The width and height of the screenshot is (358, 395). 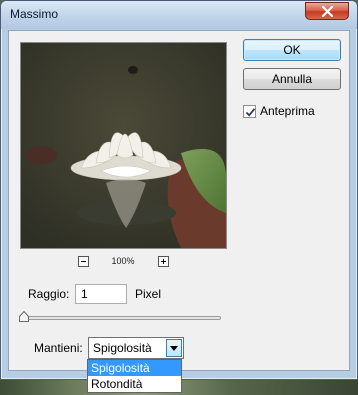 I want to click on title-bar: Massimo, so click(x=179, y=15).